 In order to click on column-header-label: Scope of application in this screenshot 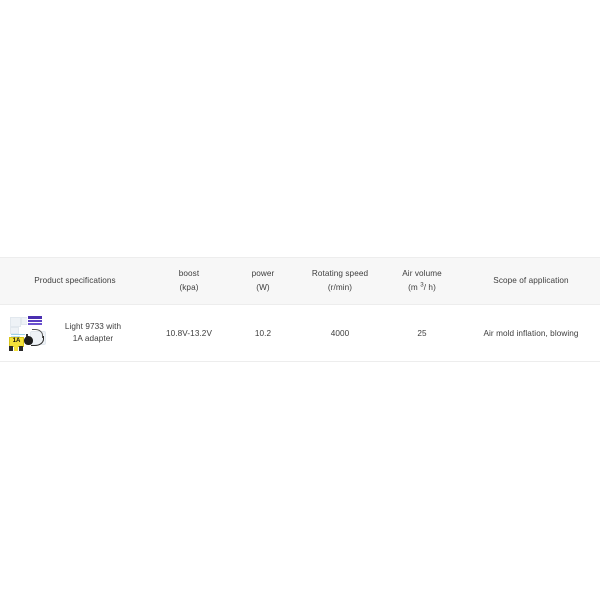, I will do `click(531, 281)`.